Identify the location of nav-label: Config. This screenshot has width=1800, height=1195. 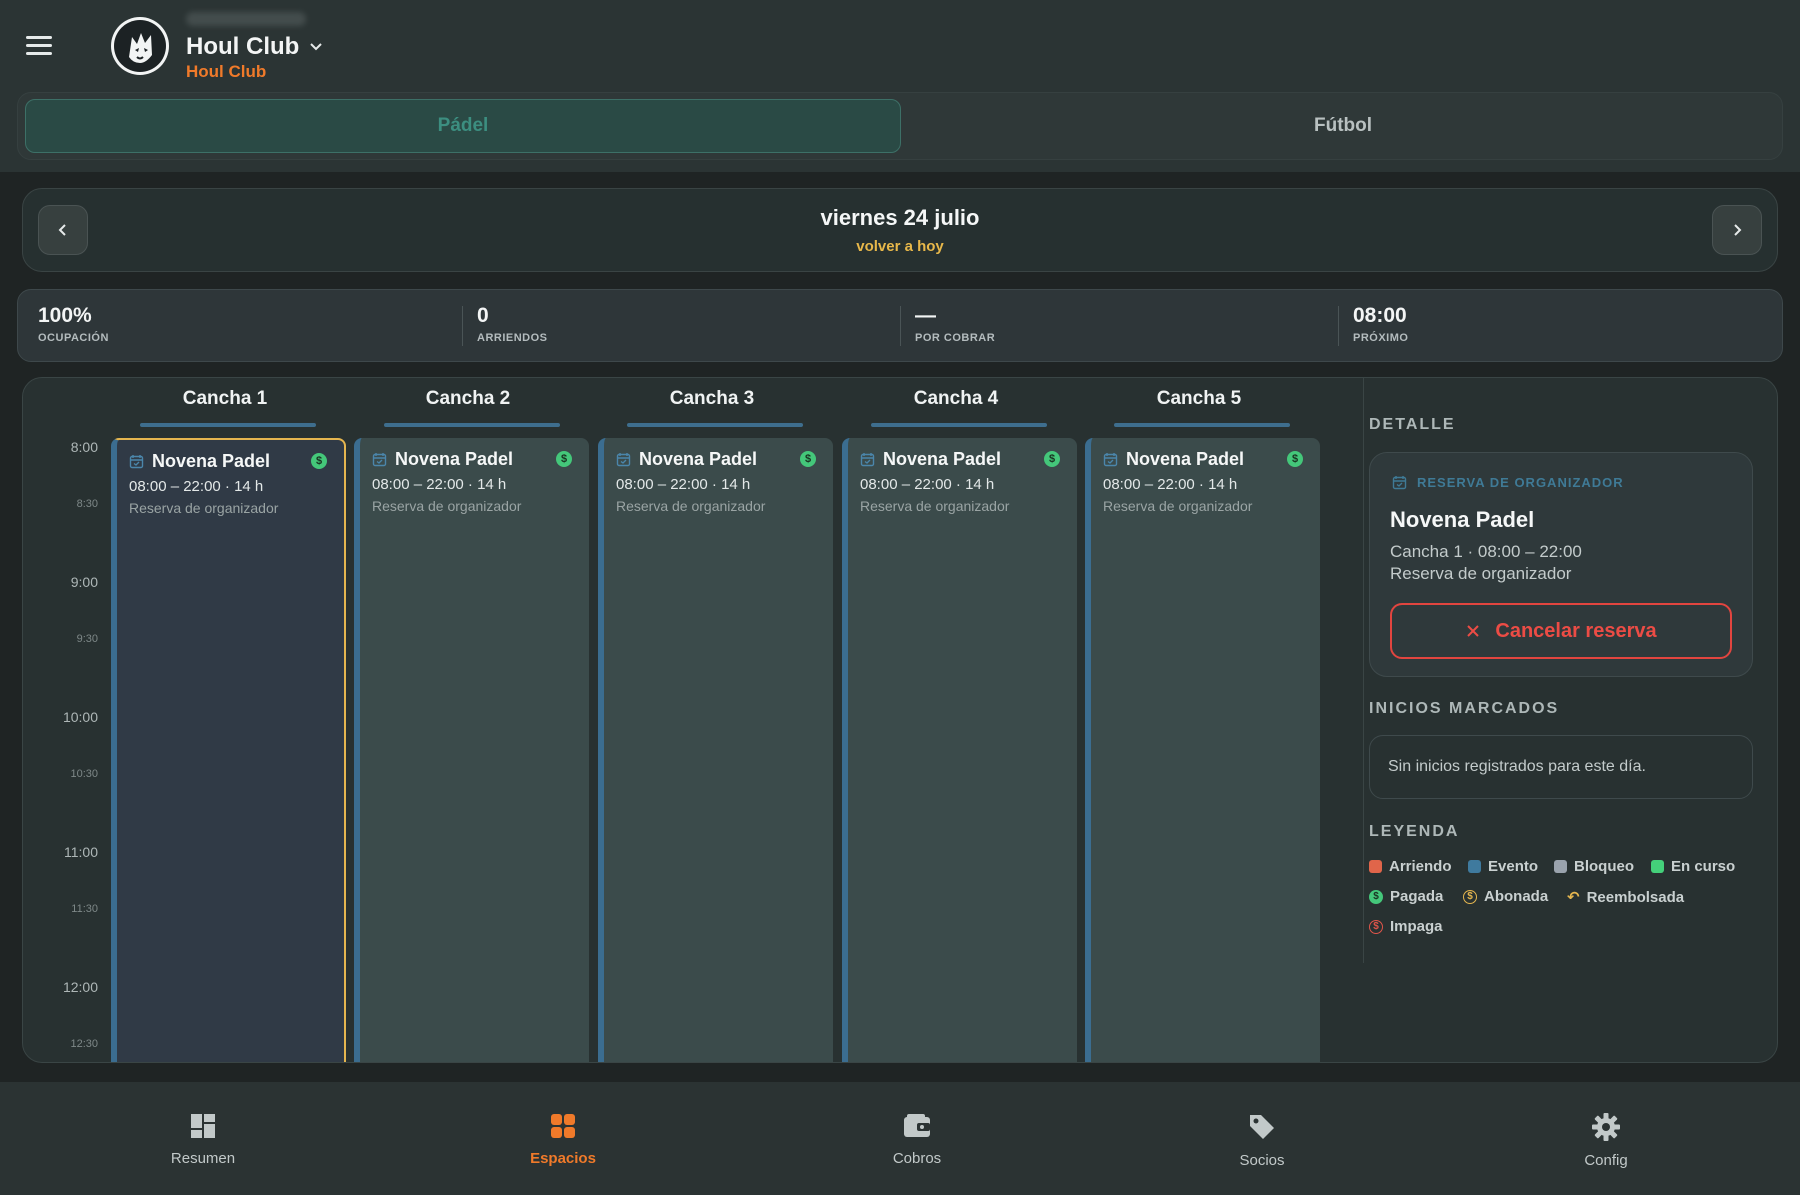
(1606, 1160).